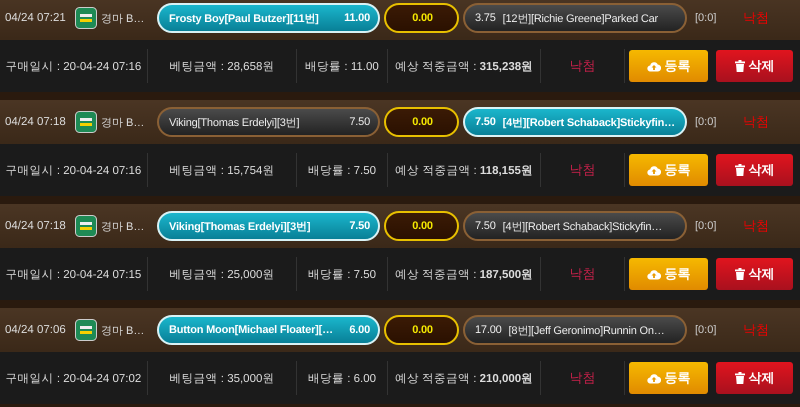 Image resolution: width=800 pixels, height=407 pixels. I want to click on purchase-time: 구매일시 : 20-04-24 07:02, so click(74, 379).